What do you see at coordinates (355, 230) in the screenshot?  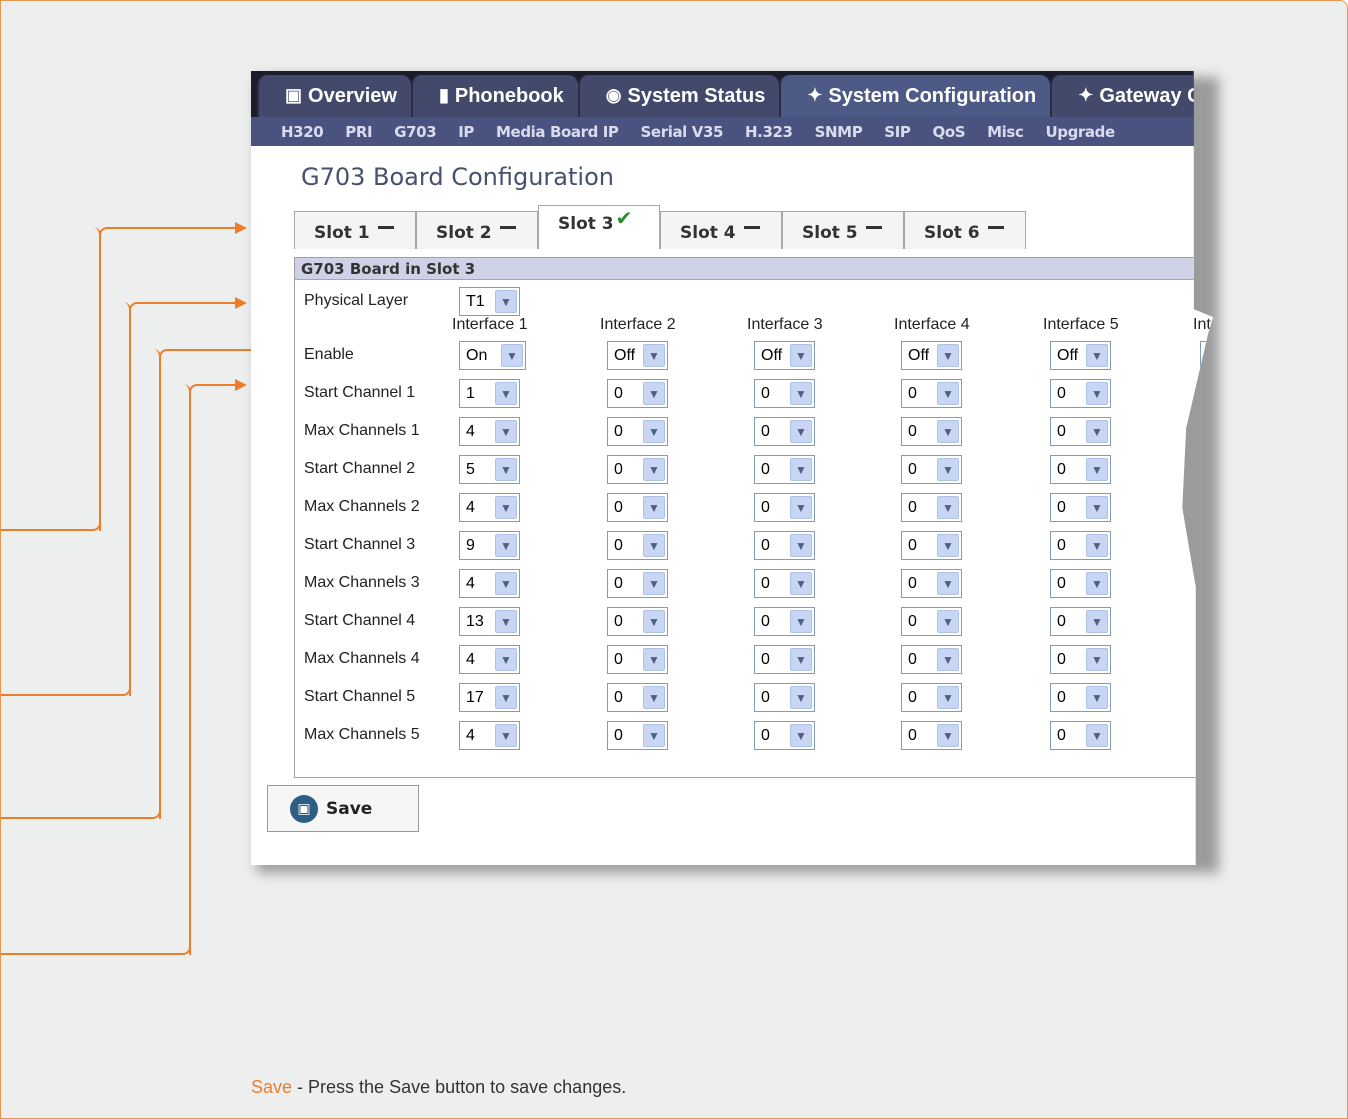 I see `tab-slot-1: Slot 1` at bounding box center [355, 230].